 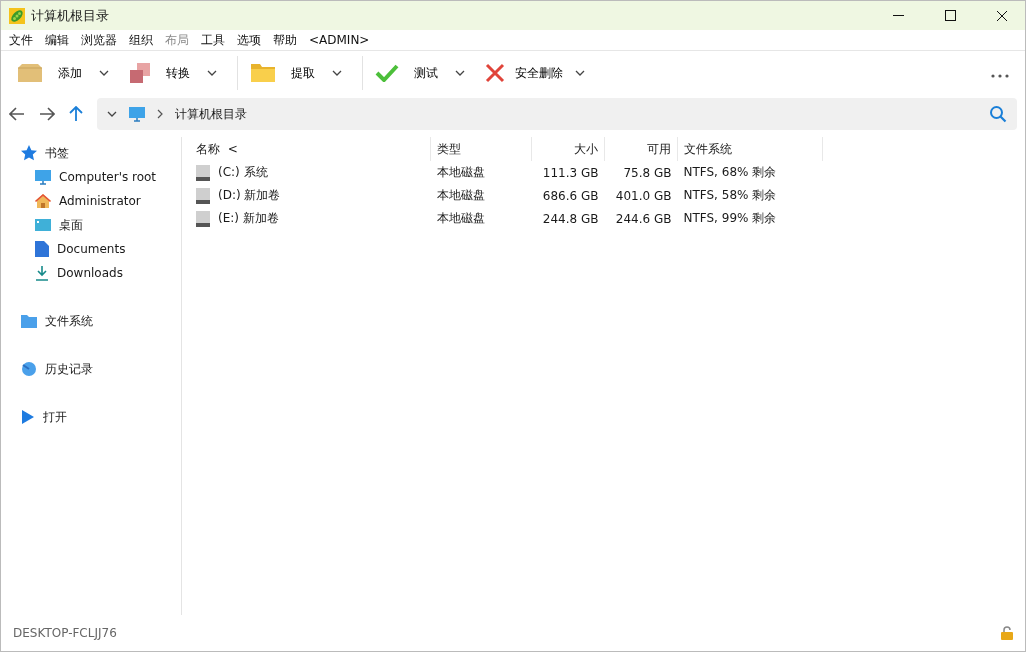 What do you see at coordinates (898, 15) in the screenshot?
I see `minimize-icon` at bounding box center [898, 15].